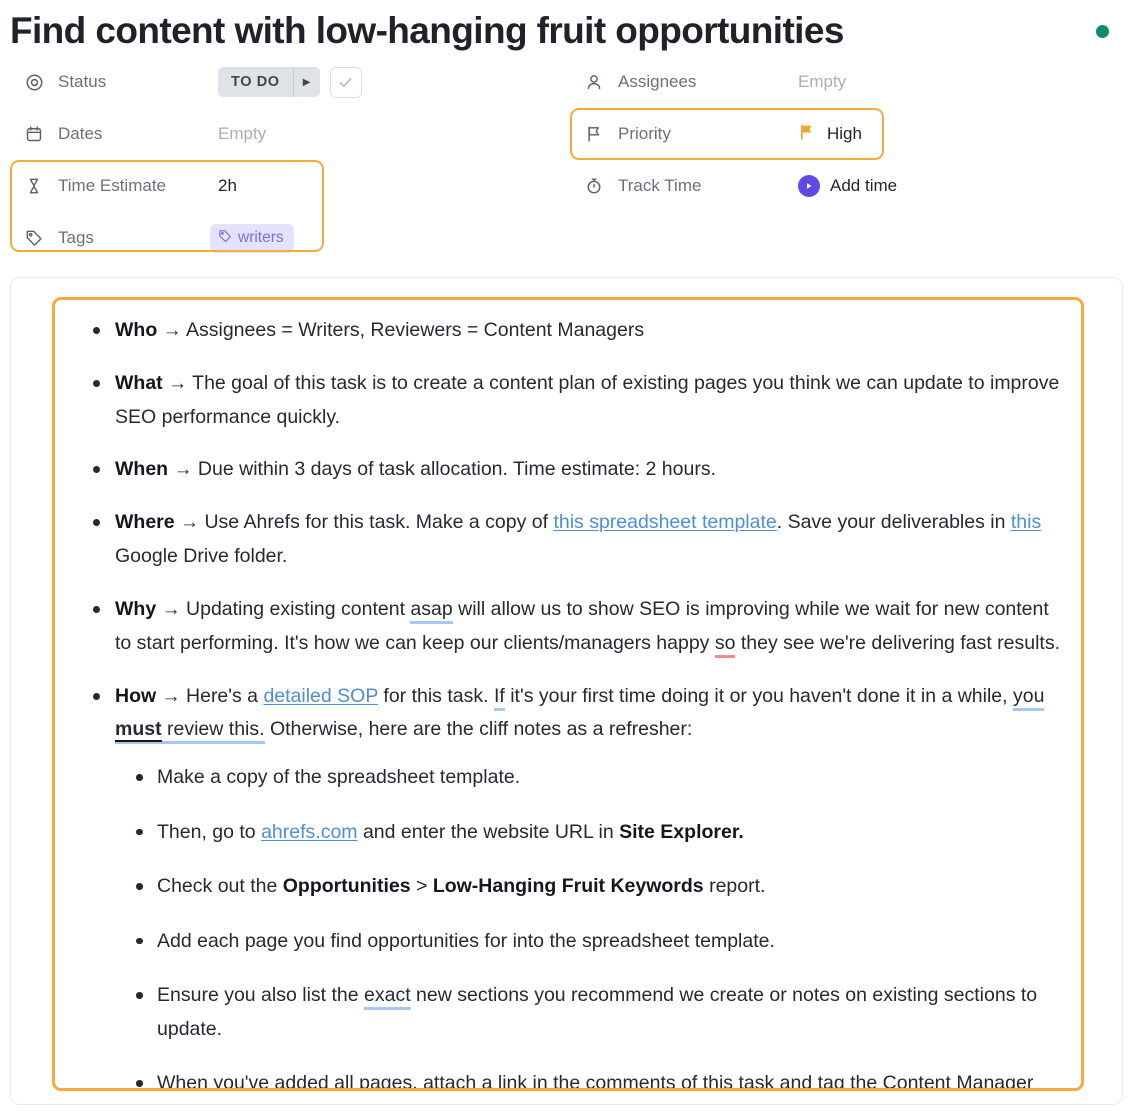 The image size is (1135, 1115). I want to click on property-value-status: TO DO ▶, so click(290, 82).